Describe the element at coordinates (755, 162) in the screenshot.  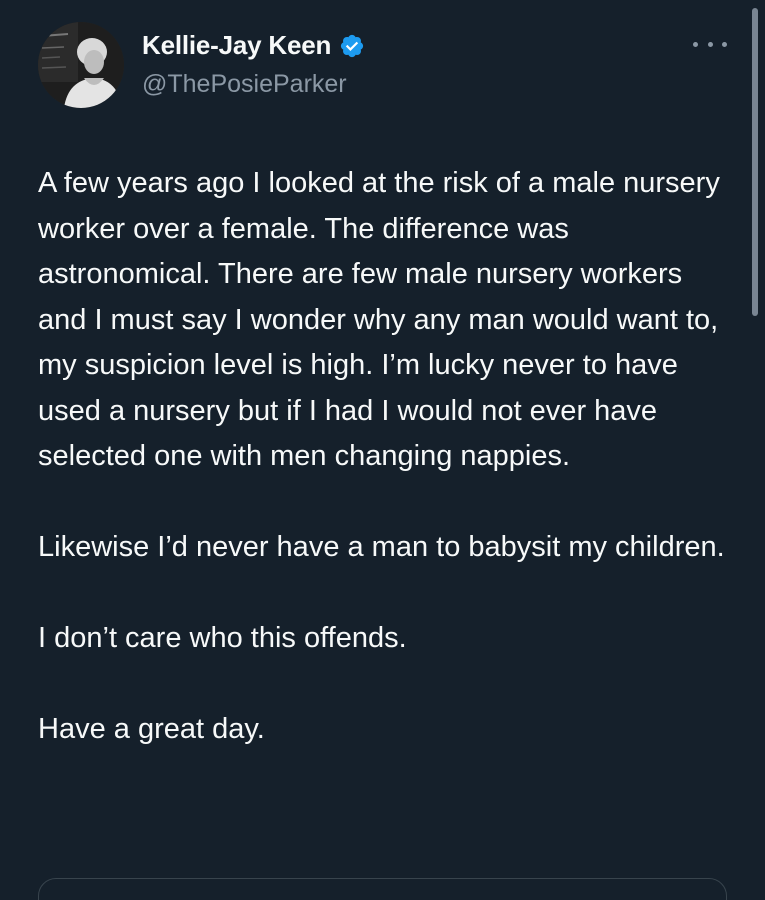
I see `scrollbar-thumb` at that location.